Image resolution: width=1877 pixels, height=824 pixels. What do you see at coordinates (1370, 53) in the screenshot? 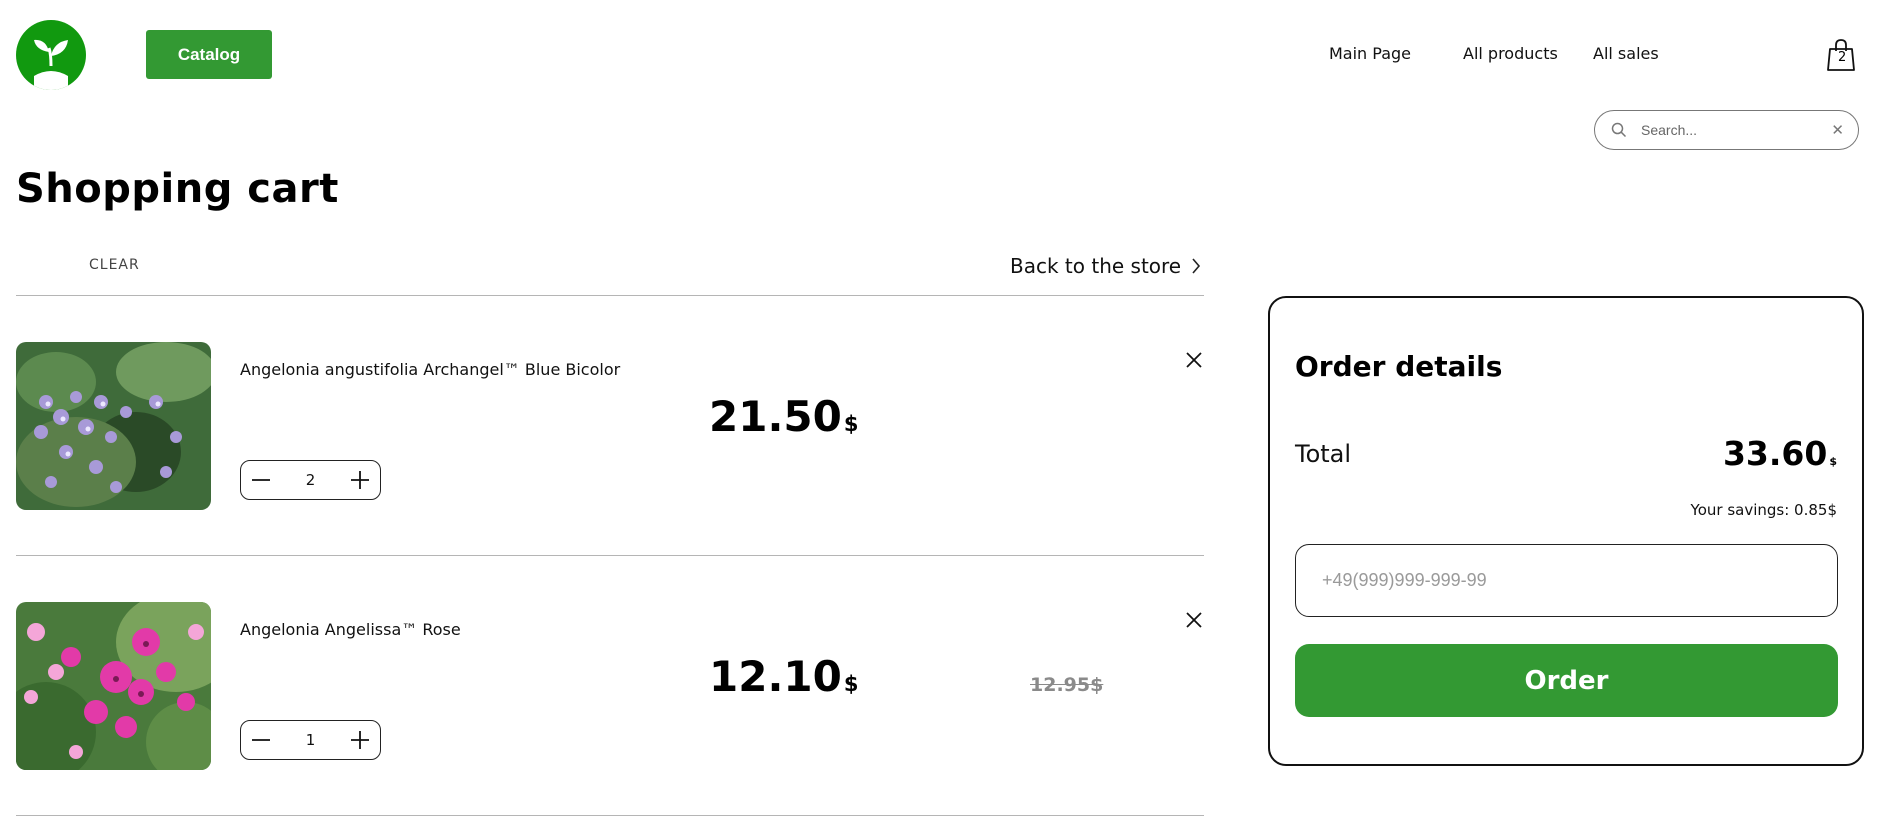
I see `nav-main-page: Main Page` at bounding box center [1370, 53].